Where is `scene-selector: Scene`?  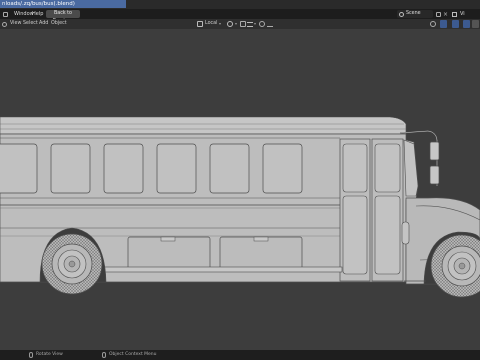
scene-selector: Scene is located at coordinates (415, 14).